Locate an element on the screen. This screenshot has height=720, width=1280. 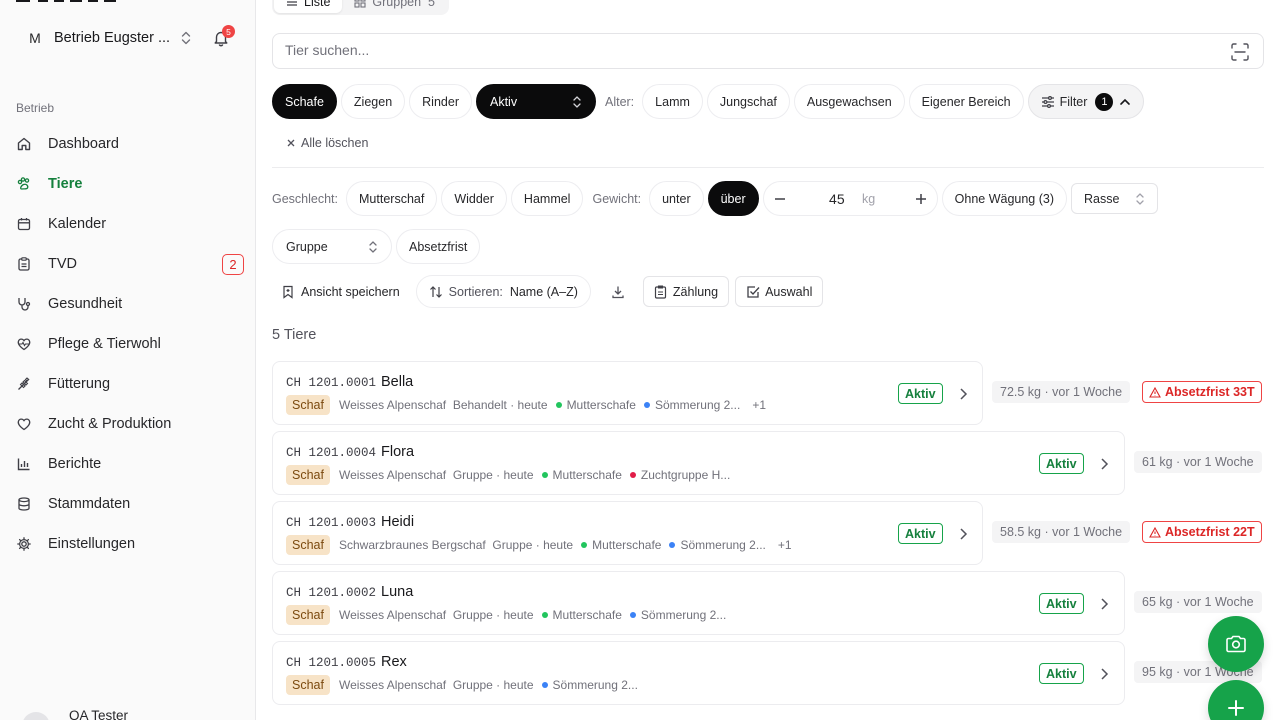
filter-chip-schafe: Schafe is located at coordinates (304, 101).